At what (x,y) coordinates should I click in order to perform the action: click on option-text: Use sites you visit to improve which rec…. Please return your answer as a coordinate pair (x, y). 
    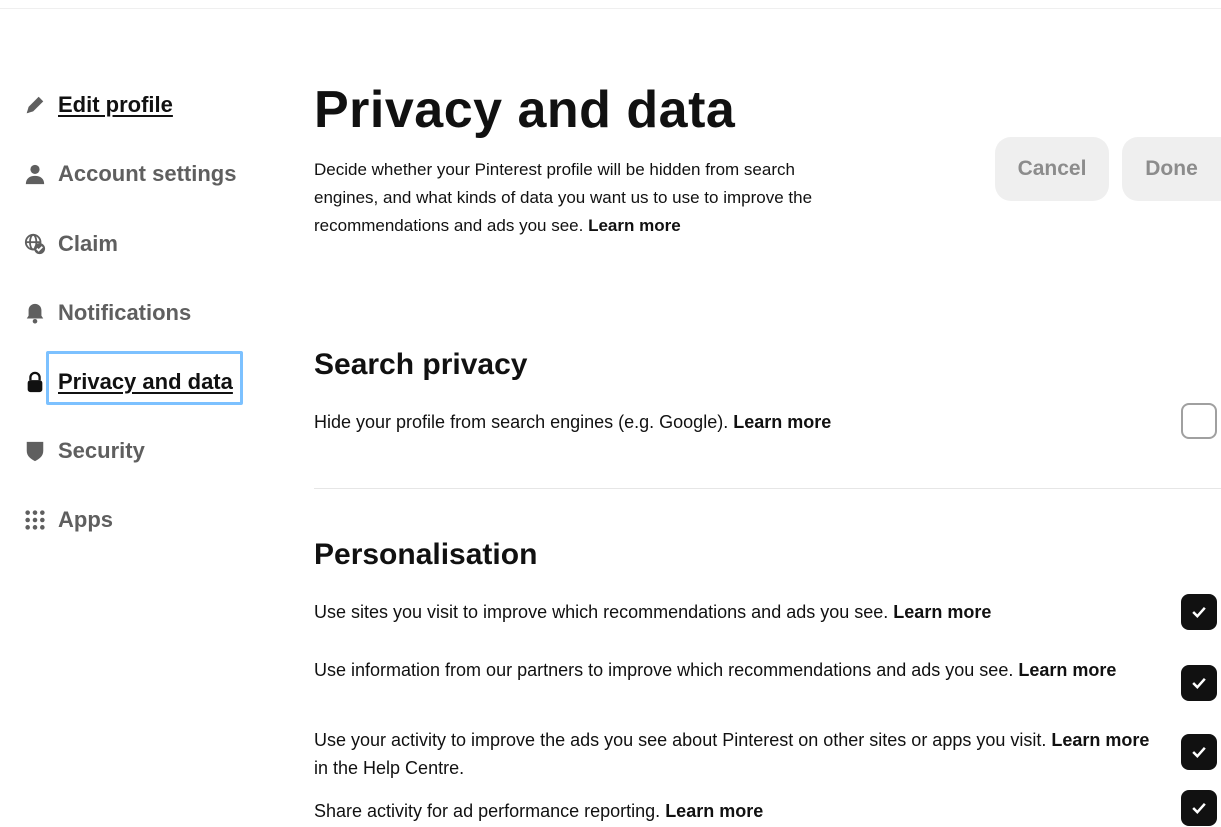
    Looking at the image, I should click on (601, 612).